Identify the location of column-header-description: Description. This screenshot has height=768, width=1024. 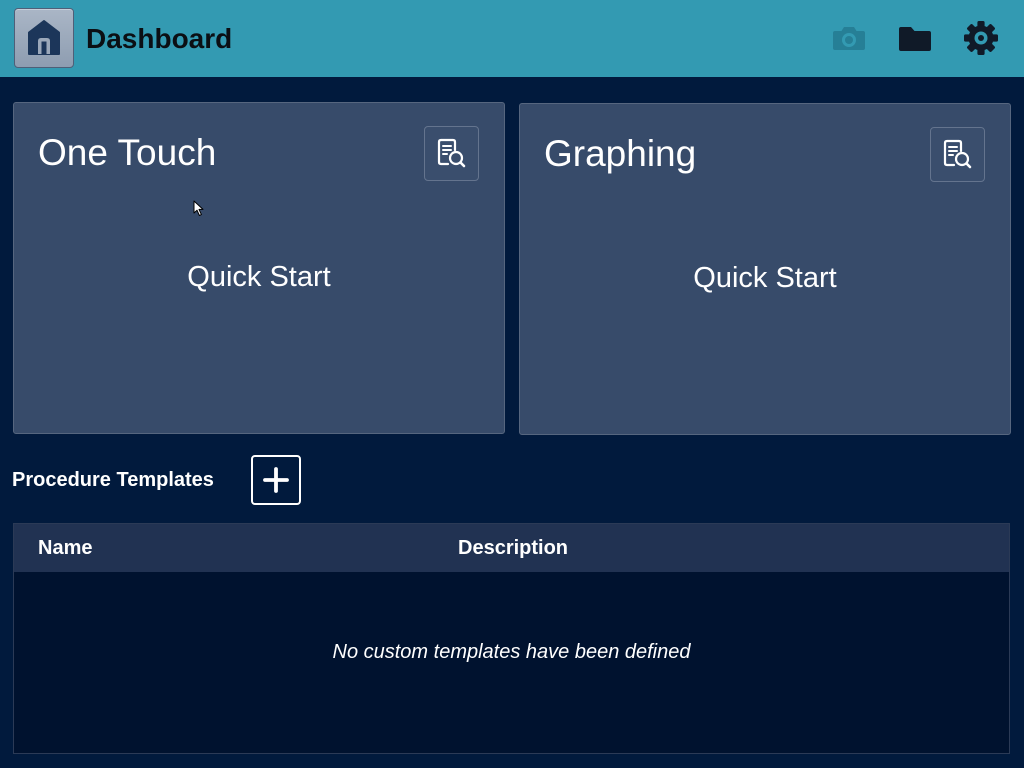
(513, 548).